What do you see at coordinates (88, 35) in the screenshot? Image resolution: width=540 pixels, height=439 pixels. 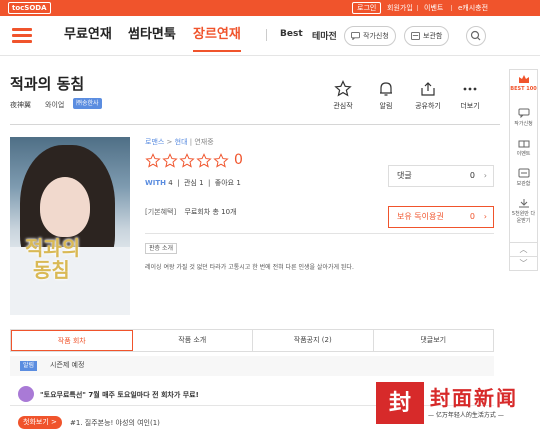 I see `tab-free: 무료연재` at bounding box center [88, 35].